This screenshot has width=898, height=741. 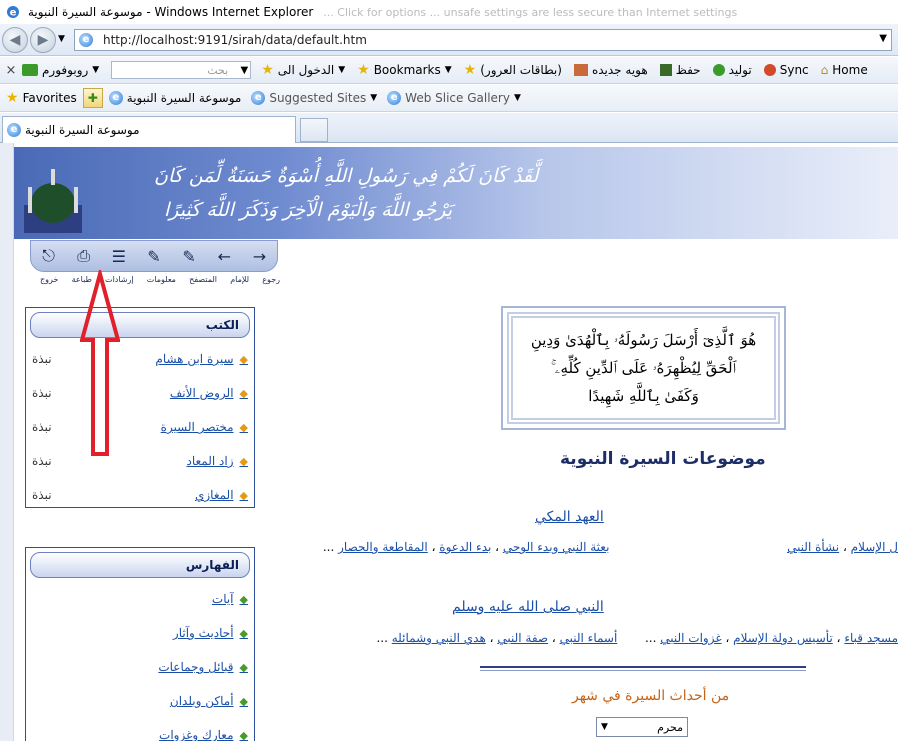 I want to click on book-link: ◆ سيرة ابن هشام, so click(x=201, y=359).